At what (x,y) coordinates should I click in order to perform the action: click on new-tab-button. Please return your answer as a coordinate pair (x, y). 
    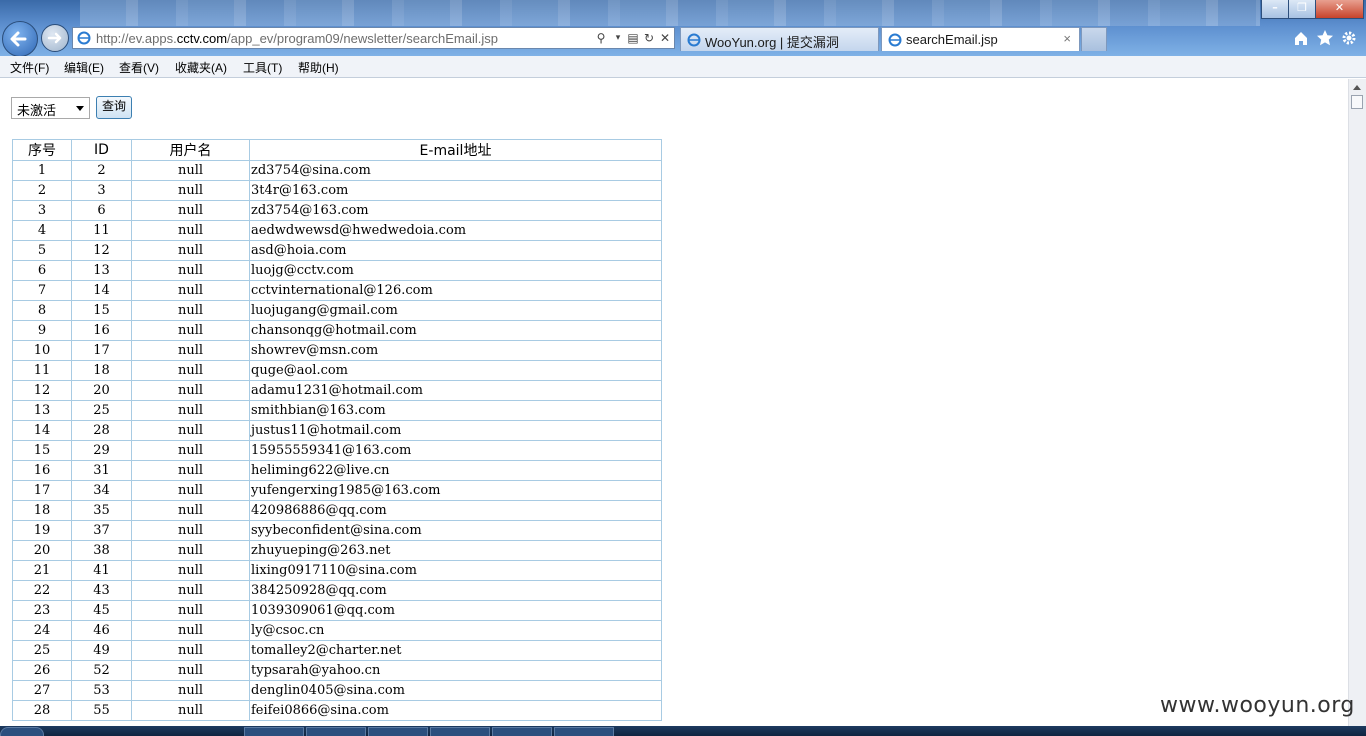
    Looking at the image, I should click on (1094, 39).